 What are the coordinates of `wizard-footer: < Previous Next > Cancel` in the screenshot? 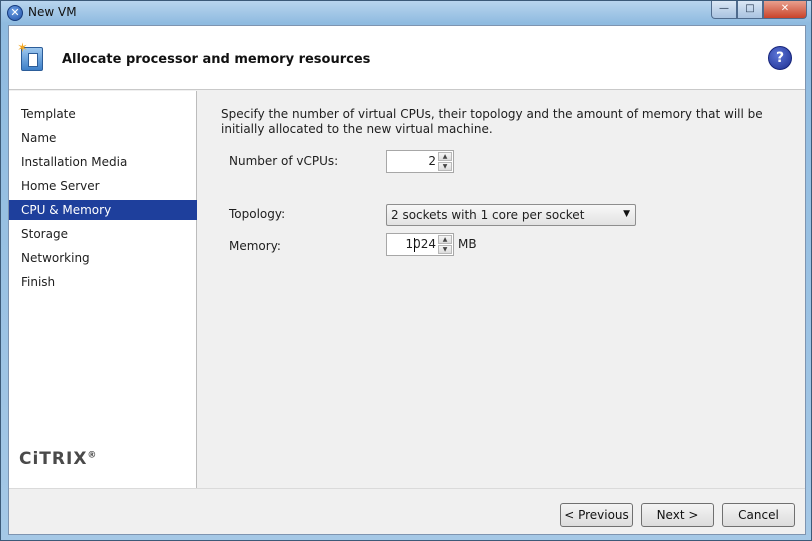 It's located at (407, 511).